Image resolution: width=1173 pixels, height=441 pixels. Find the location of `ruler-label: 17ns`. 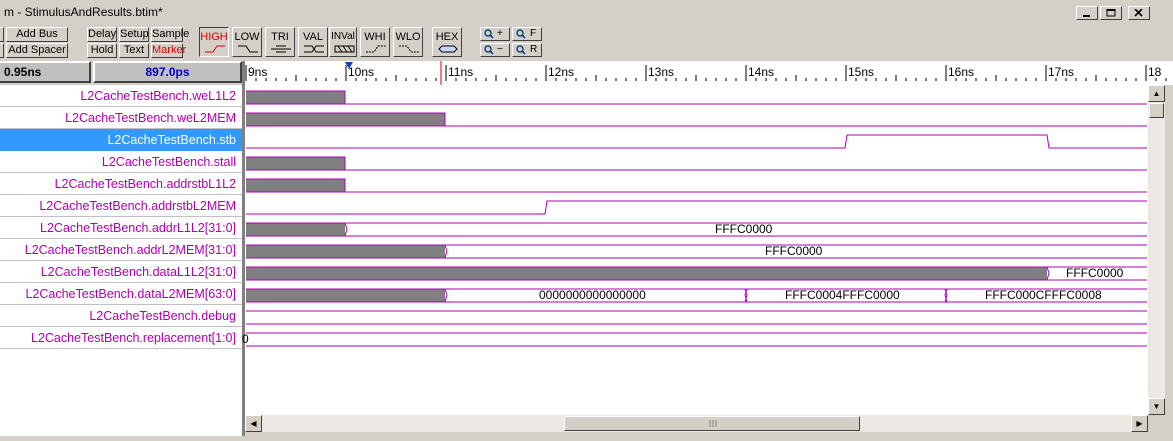

ruler-label: 17ns is located at coordinates (1061, 72).